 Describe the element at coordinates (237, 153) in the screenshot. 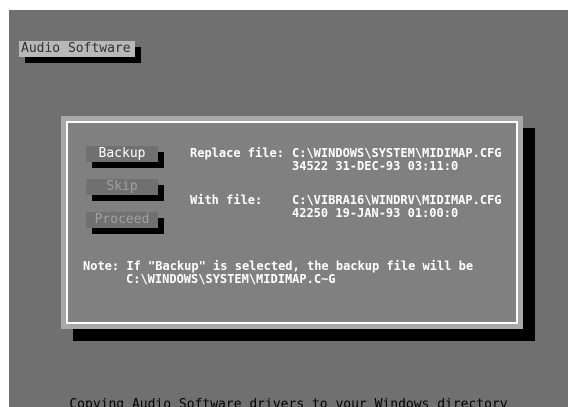

I see `replace-file-label: Replace file:` at that location.